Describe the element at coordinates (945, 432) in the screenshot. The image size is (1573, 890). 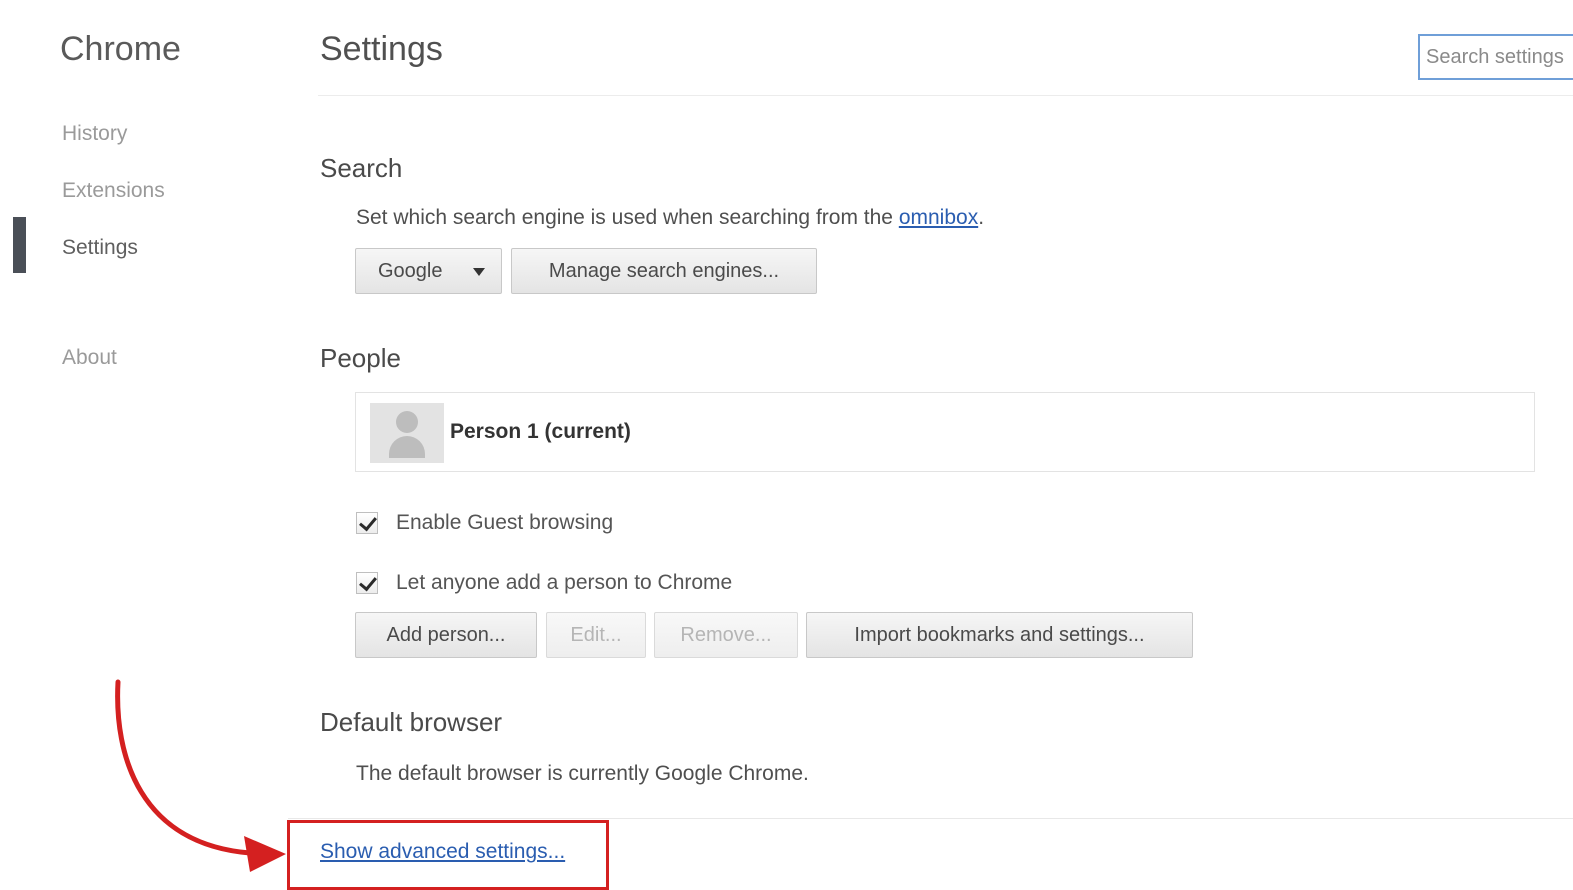
I see `person-list-item: Person 1 (current)` at that location.